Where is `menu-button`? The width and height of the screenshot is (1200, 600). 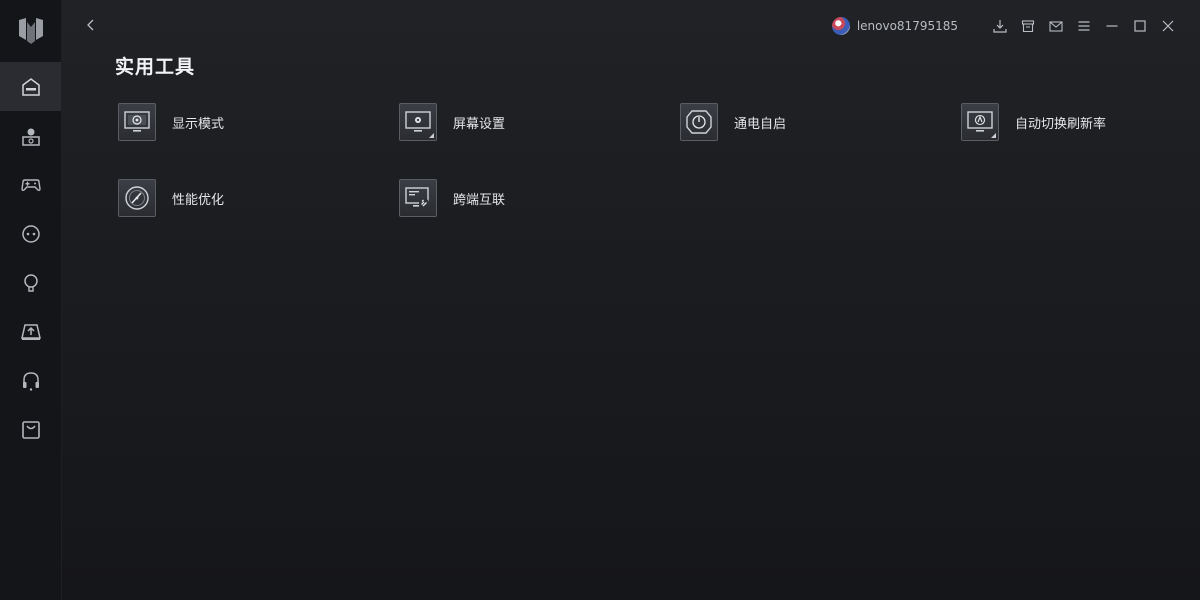
menu-button is located at coordinates (1084, 26).